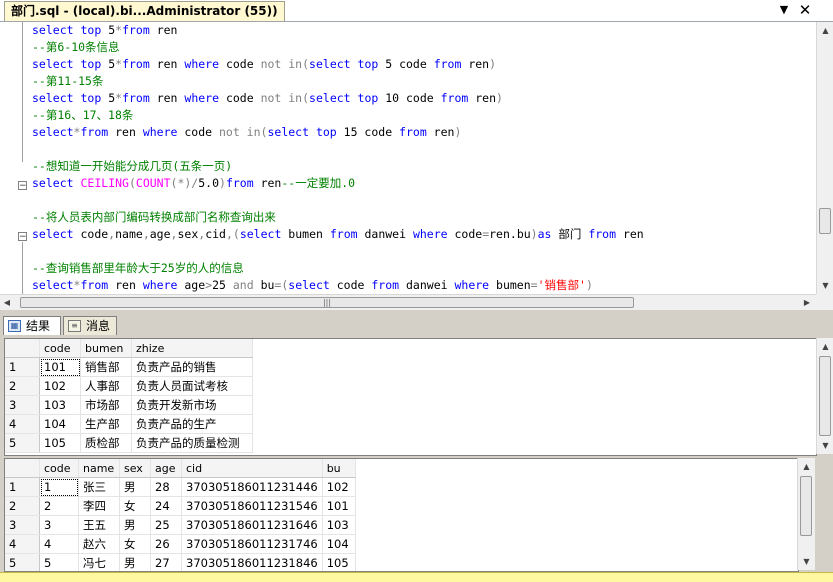  Describe the element at coordinates (22, 386) in the screenshot. I see `row-number: 2` at that location.